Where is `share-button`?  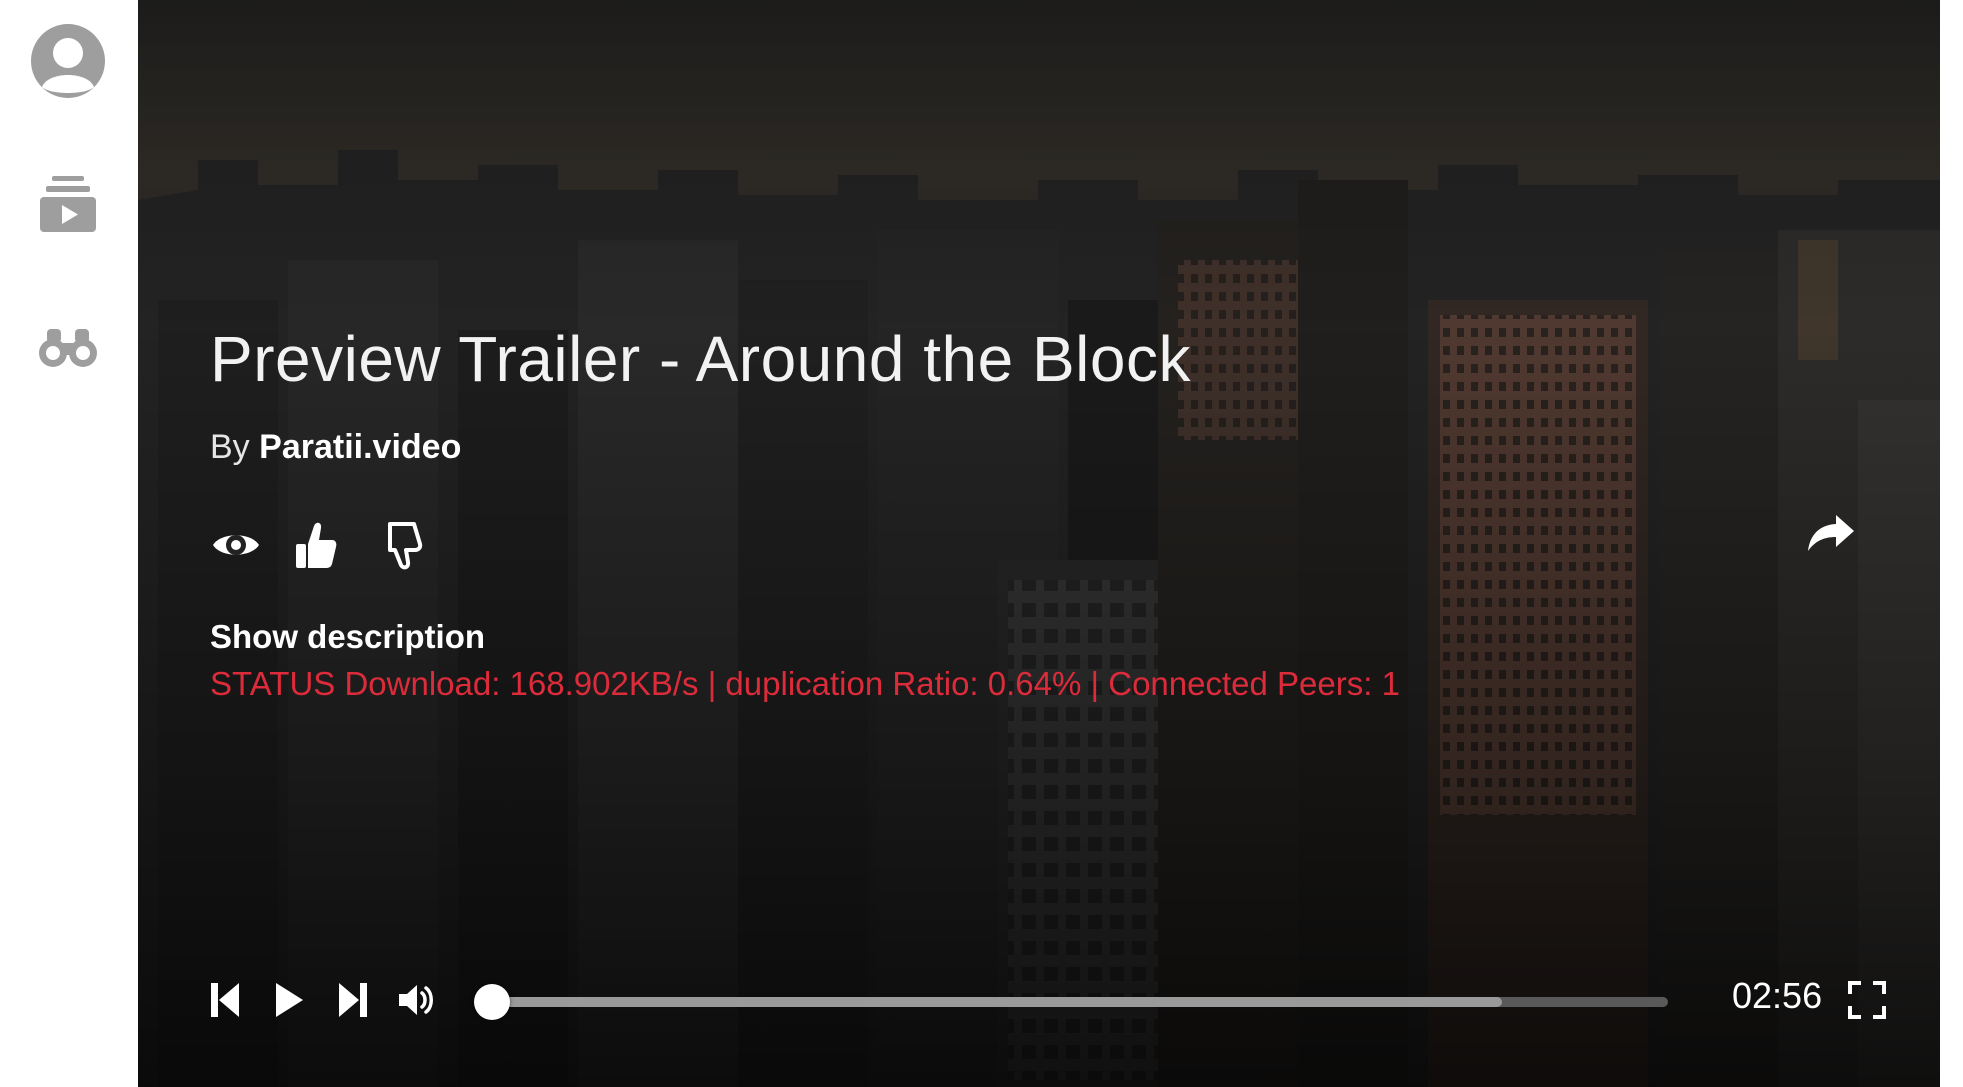
share-button is located at coordinates (1831, 533).